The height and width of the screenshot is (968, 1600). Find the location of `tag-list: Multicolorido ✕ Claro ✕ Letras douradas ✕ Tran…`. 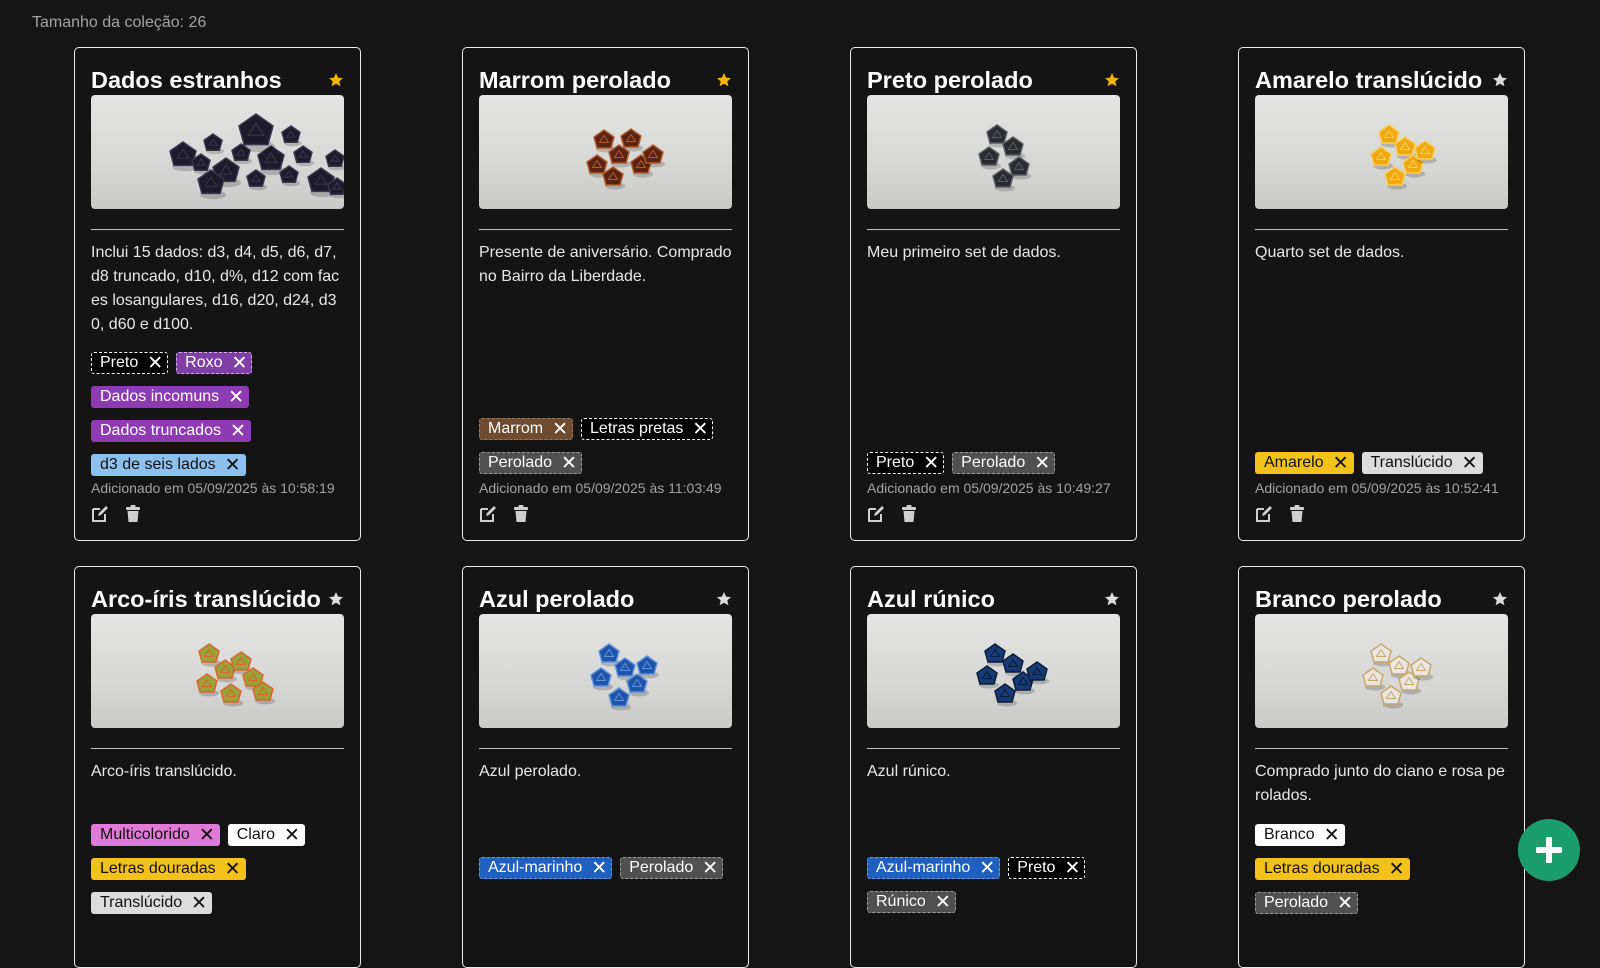

tag-list: Multicolorido ✕ Claro ✕ Letras douradas ✕ Tran… is located at coordinates (220, 875).